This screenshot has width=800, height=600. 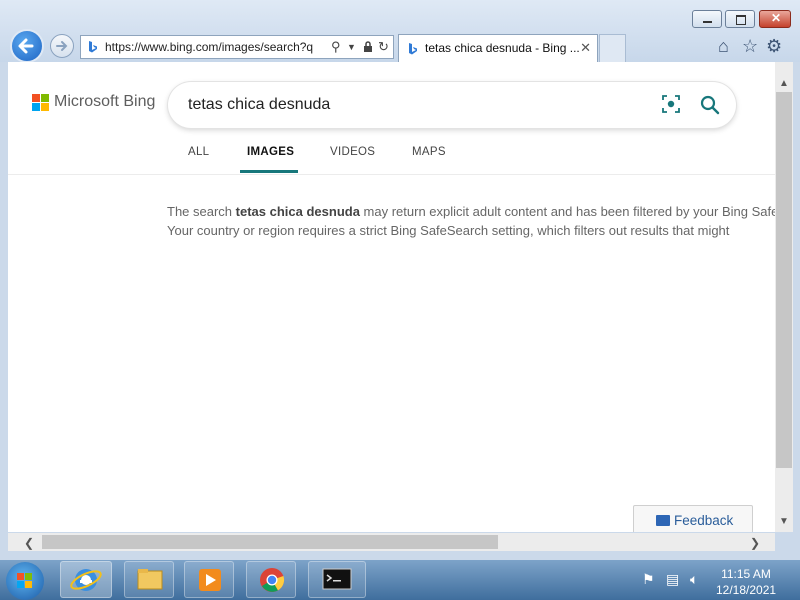 What do you see at coordinates (105, 101) in the screenshot?
I see `logo-text: Microsoft Bing` at bounding box center [105, 101].